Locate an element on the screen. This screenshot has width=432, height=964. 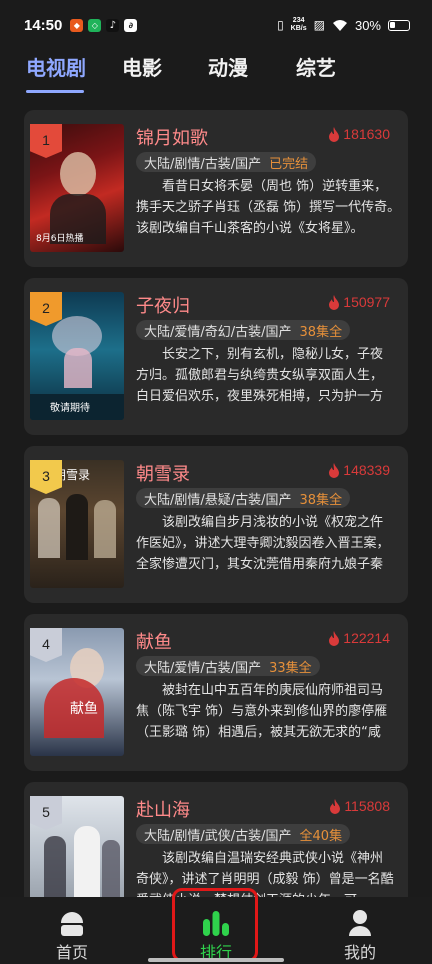
nav-profile: 我的 is located at coordinates (360, 935).